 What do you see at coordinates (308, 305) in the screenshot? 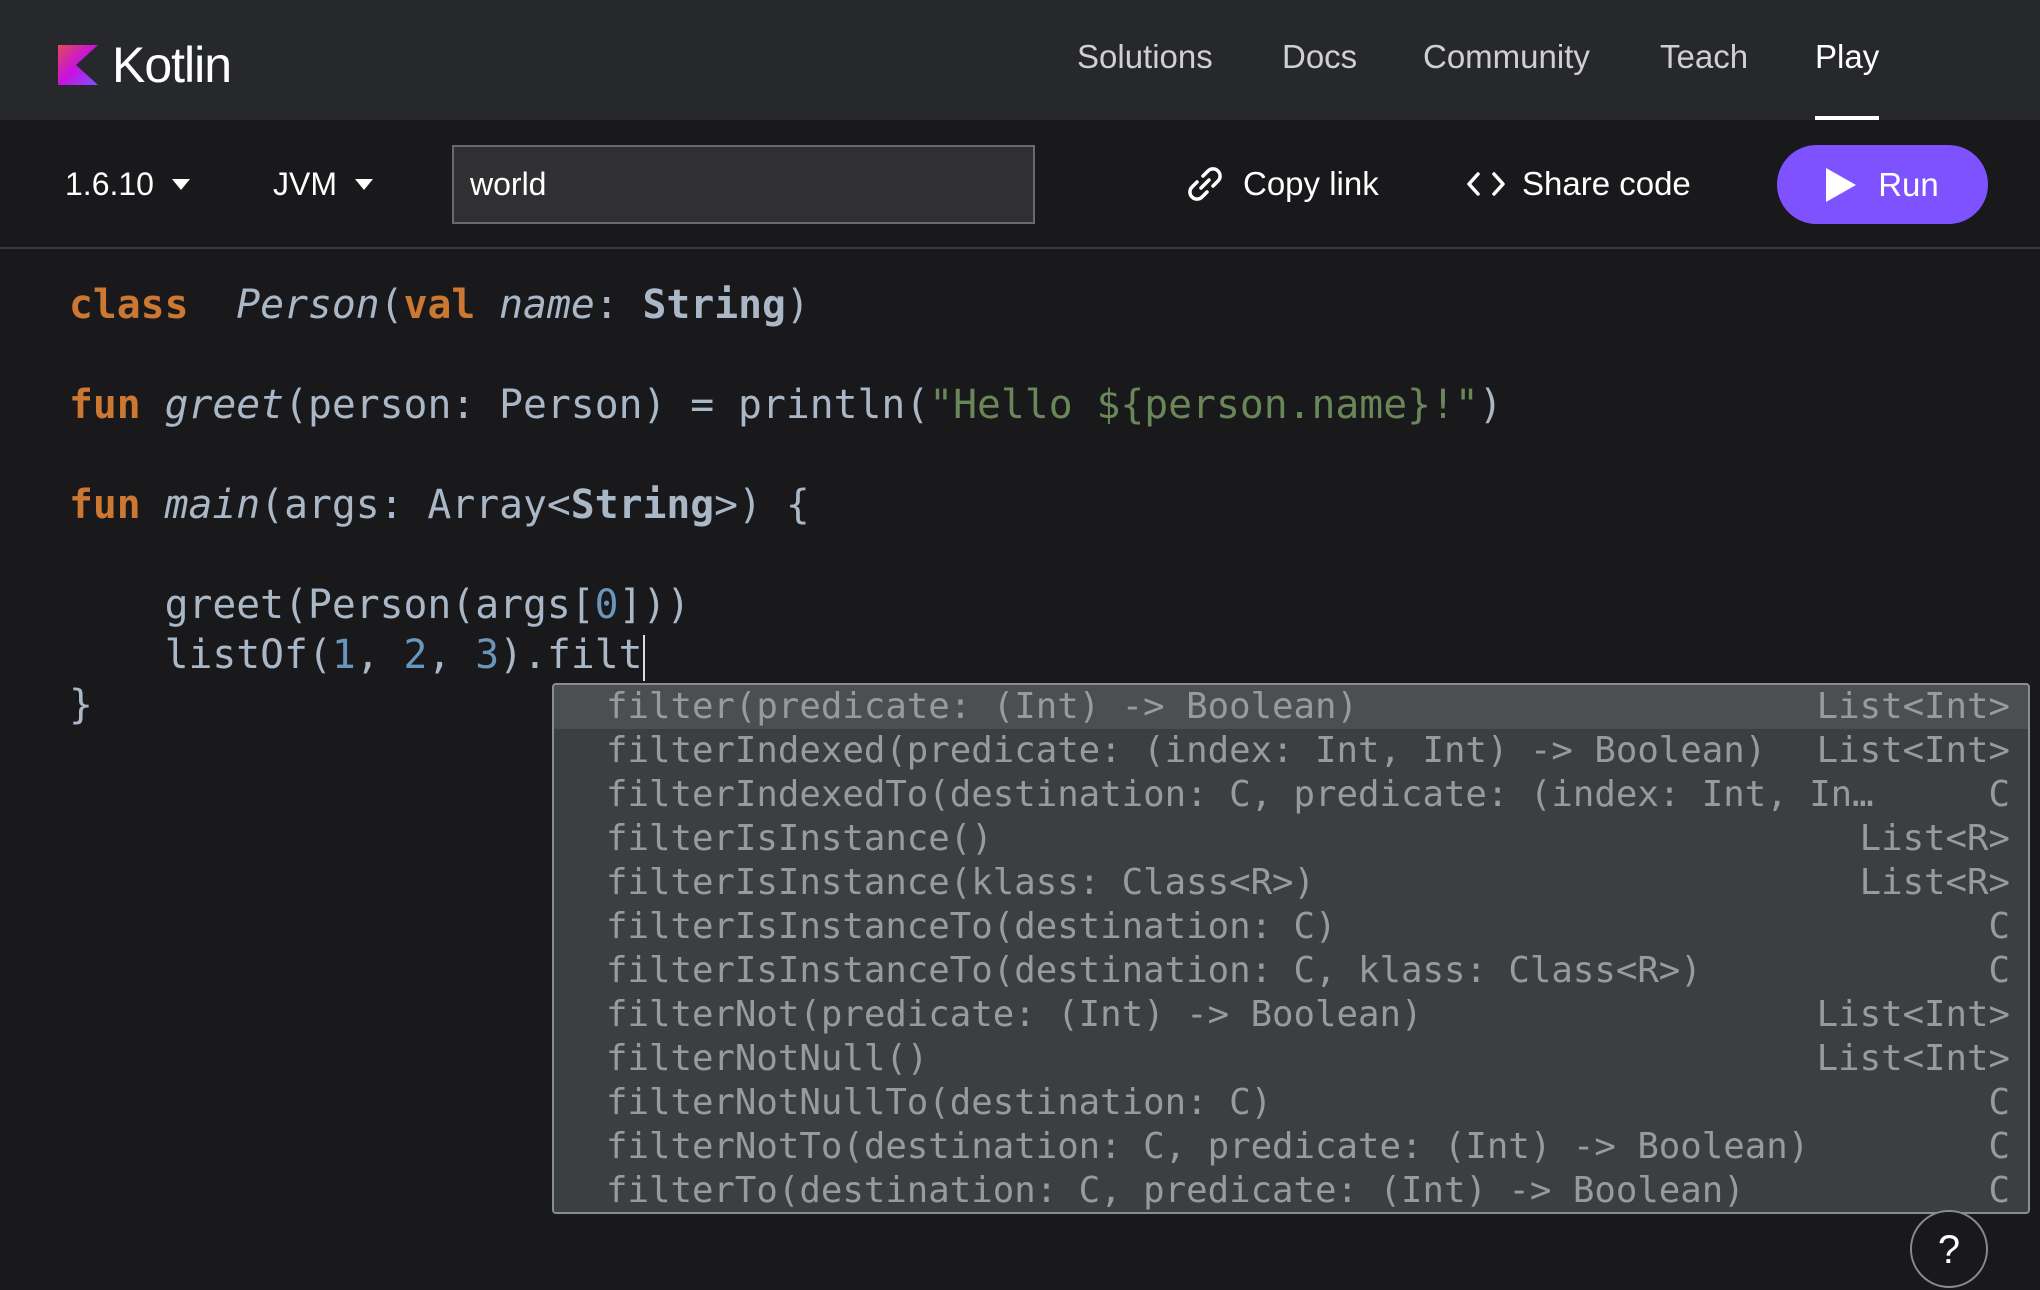
I see `code-token: Person` at bounding box center [308, 305].